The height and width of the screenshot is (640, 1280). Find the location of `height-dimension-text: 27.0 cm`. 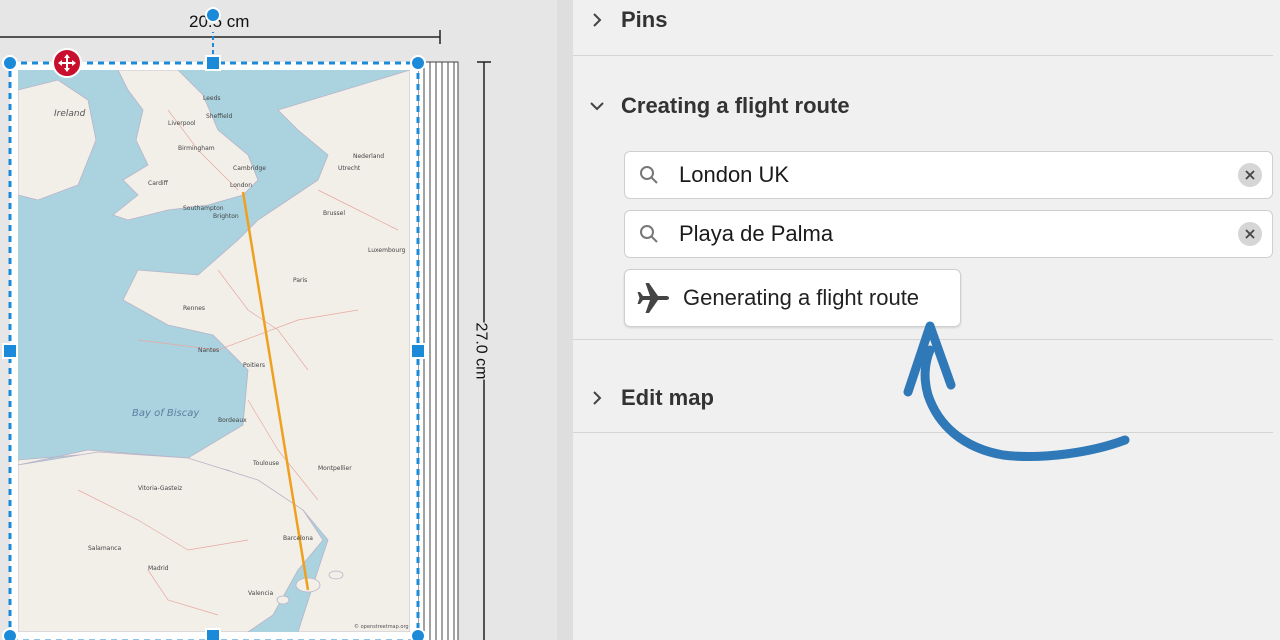

height-dimension-text: 27.0 cm is located at coordinates (480, 351).